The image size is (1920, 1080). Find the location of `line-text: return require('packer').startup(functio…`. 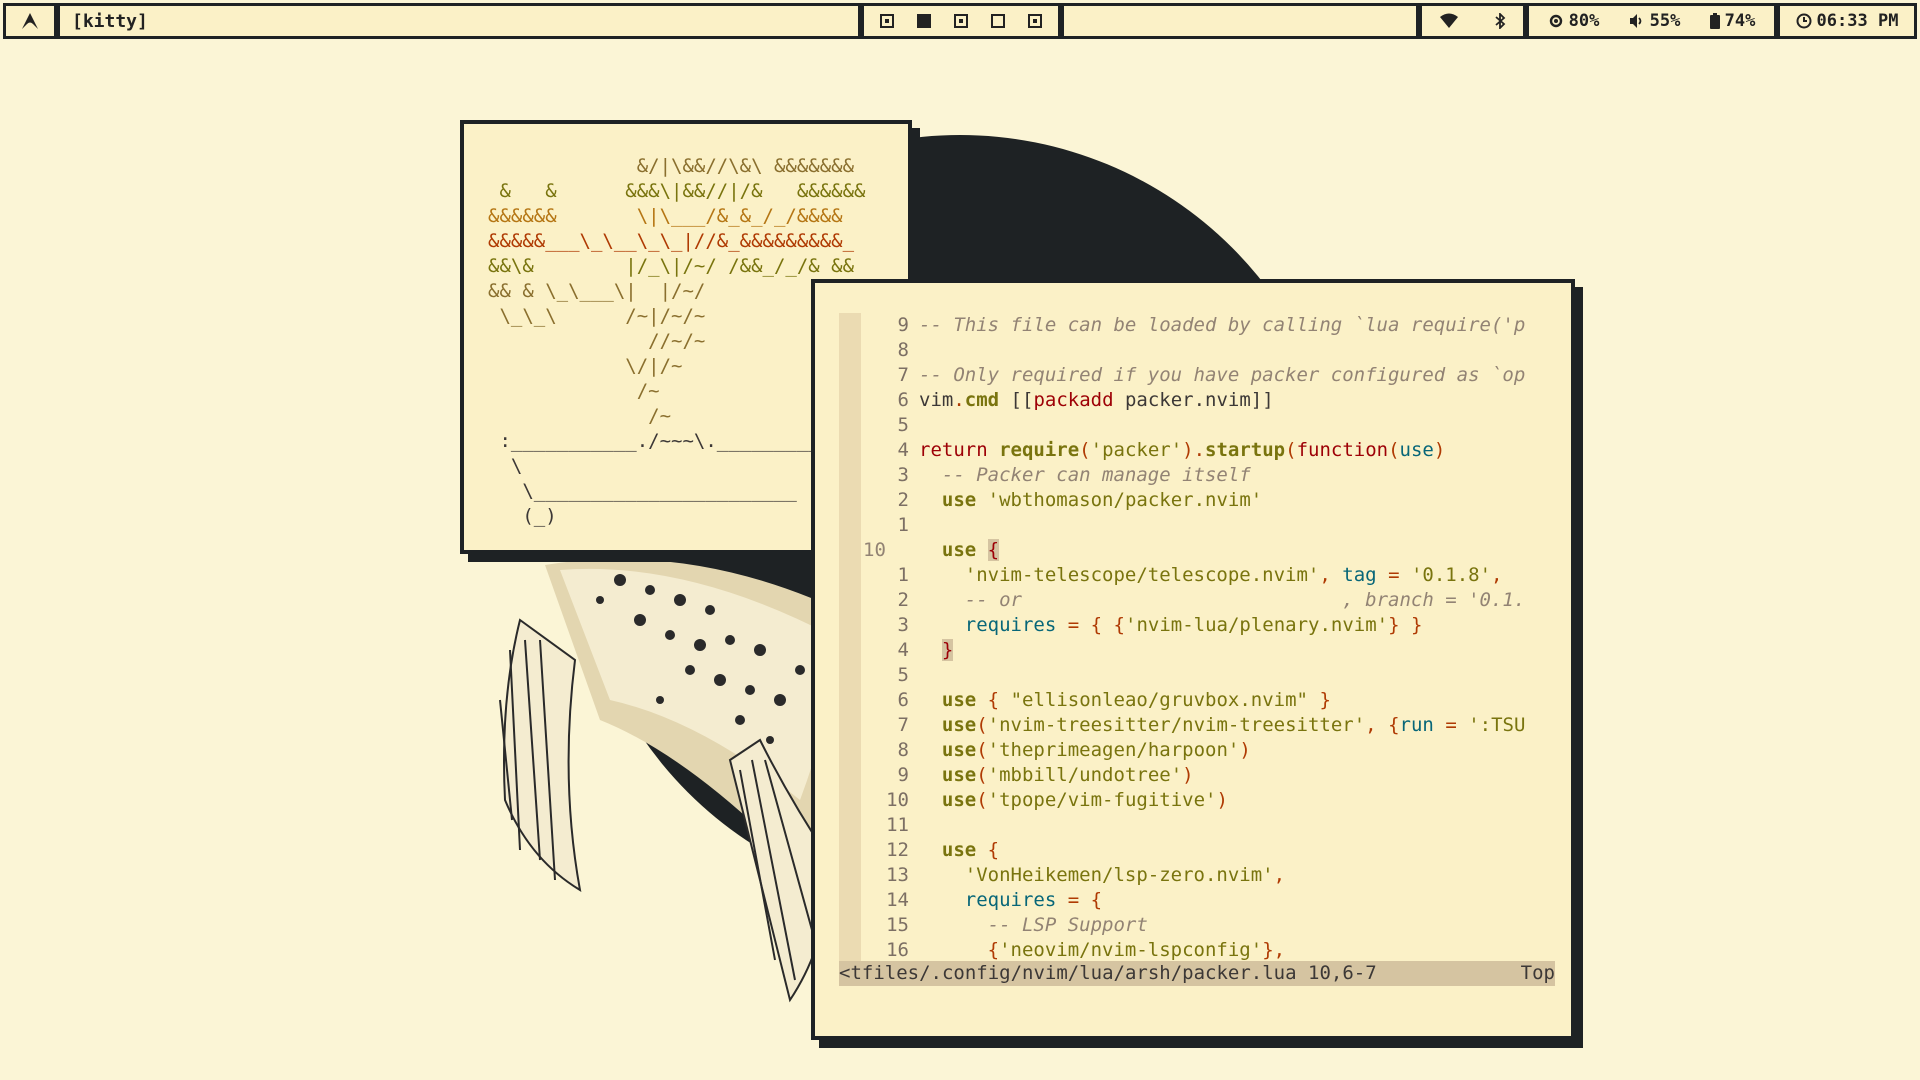

line-text: return require('packer').startup(functio… is located at coordinates (1177, 450).